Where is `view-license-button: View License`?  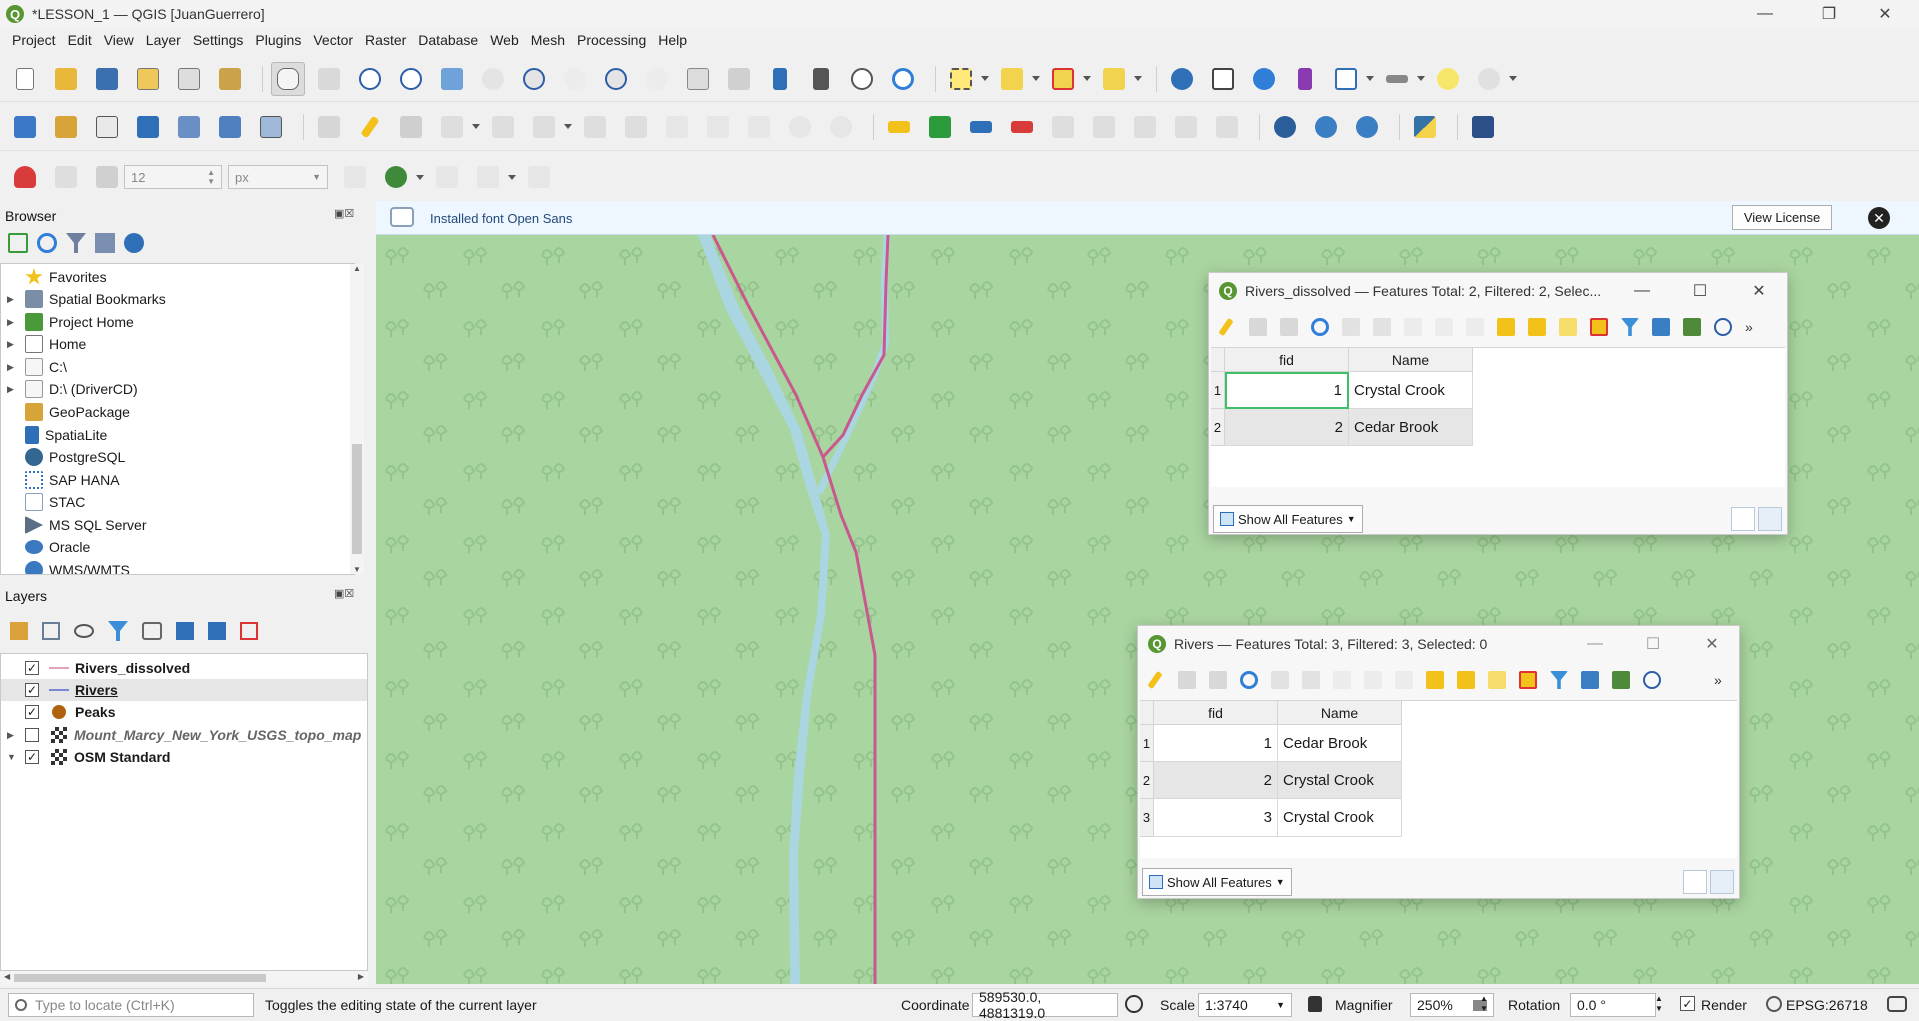
view-license-button: View License is located at coordinates (1782, 217).